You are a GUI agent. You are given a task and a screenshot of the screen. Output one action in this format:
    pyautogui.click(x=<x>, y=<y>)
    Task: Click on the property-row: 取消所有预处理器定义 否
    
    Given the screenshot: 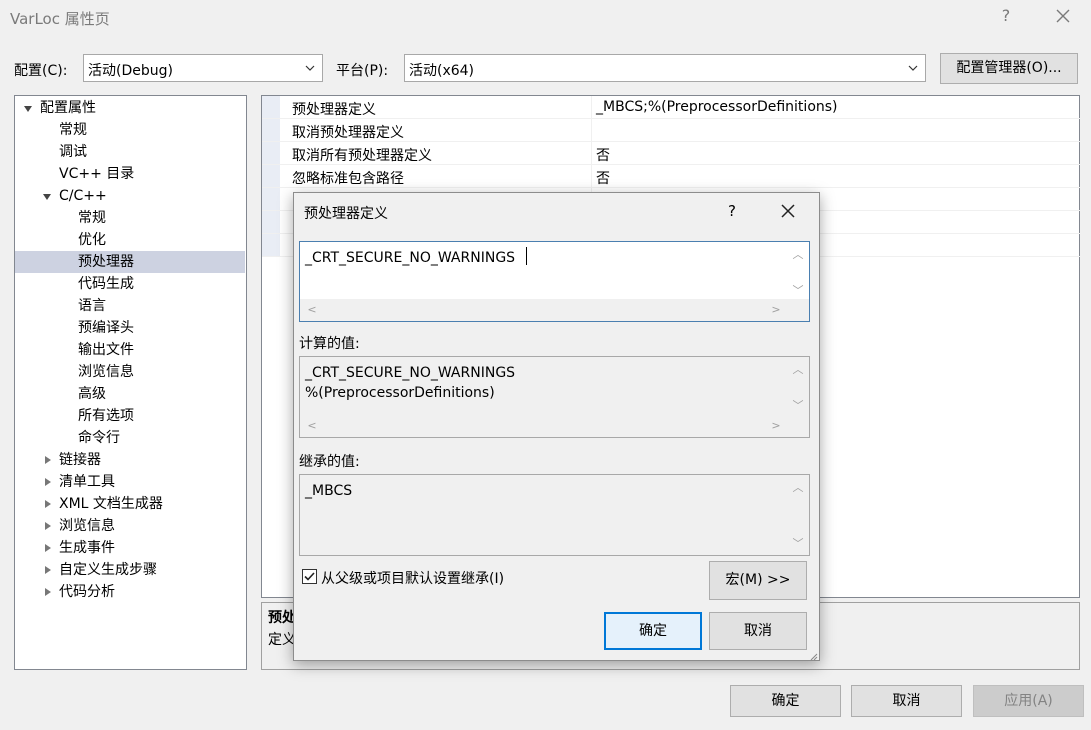 What is the action you would take?
    pyautogui.click(x=671, y=153)
    